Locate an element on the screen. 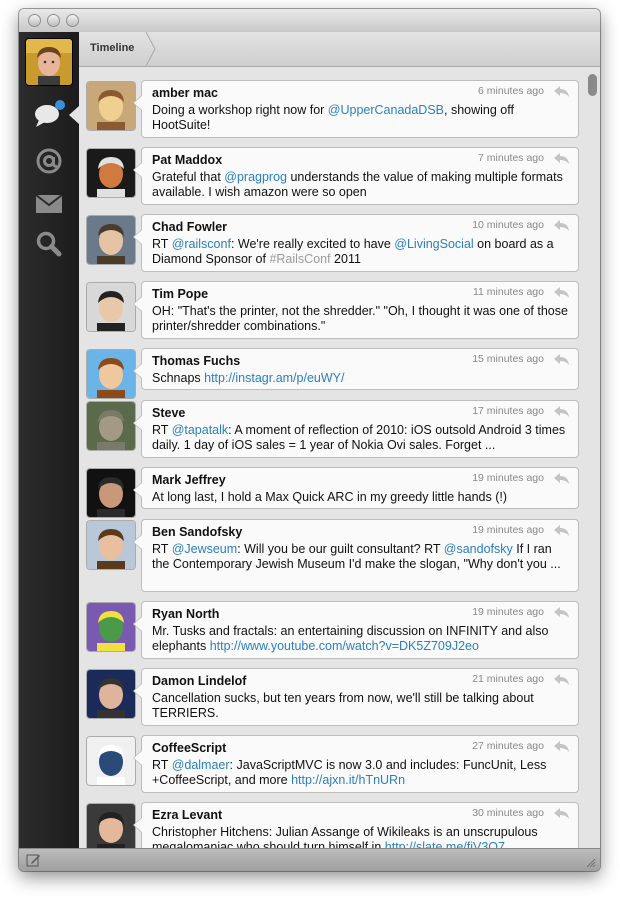 The image size is (620, 901). sidebar-item-mentions is located at coordinates (49, 161).